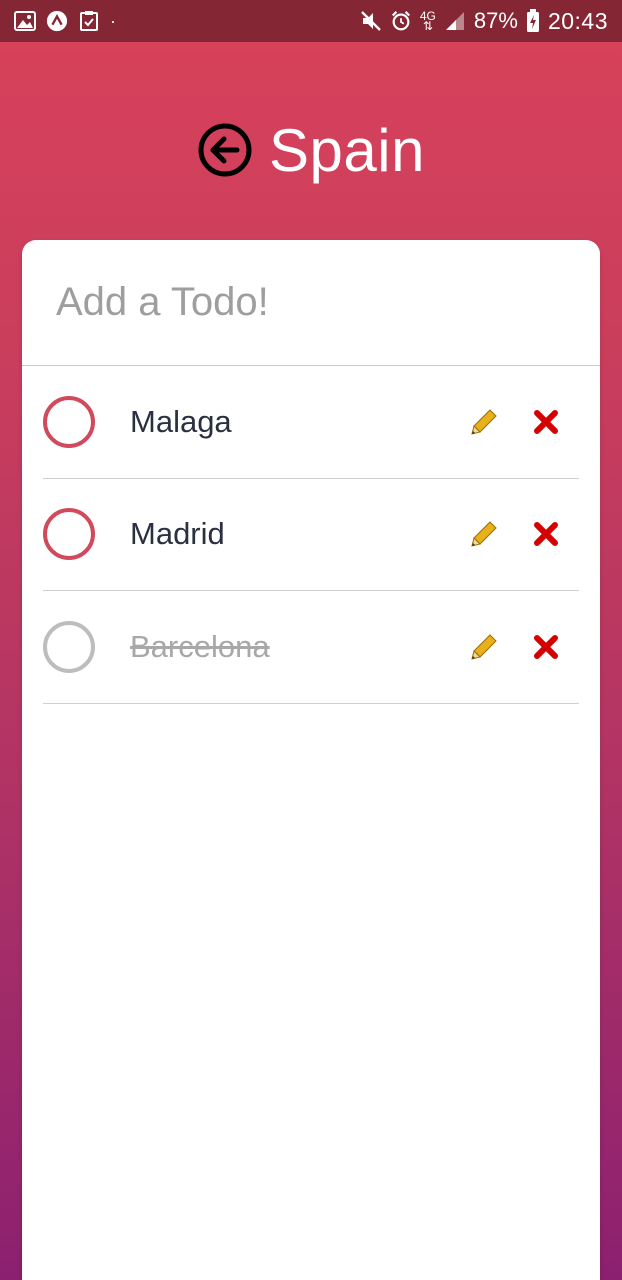  What do you see at coordinates (25, 21) in the screenshot?
I see `image-icon` at bounding box center [25, 21].